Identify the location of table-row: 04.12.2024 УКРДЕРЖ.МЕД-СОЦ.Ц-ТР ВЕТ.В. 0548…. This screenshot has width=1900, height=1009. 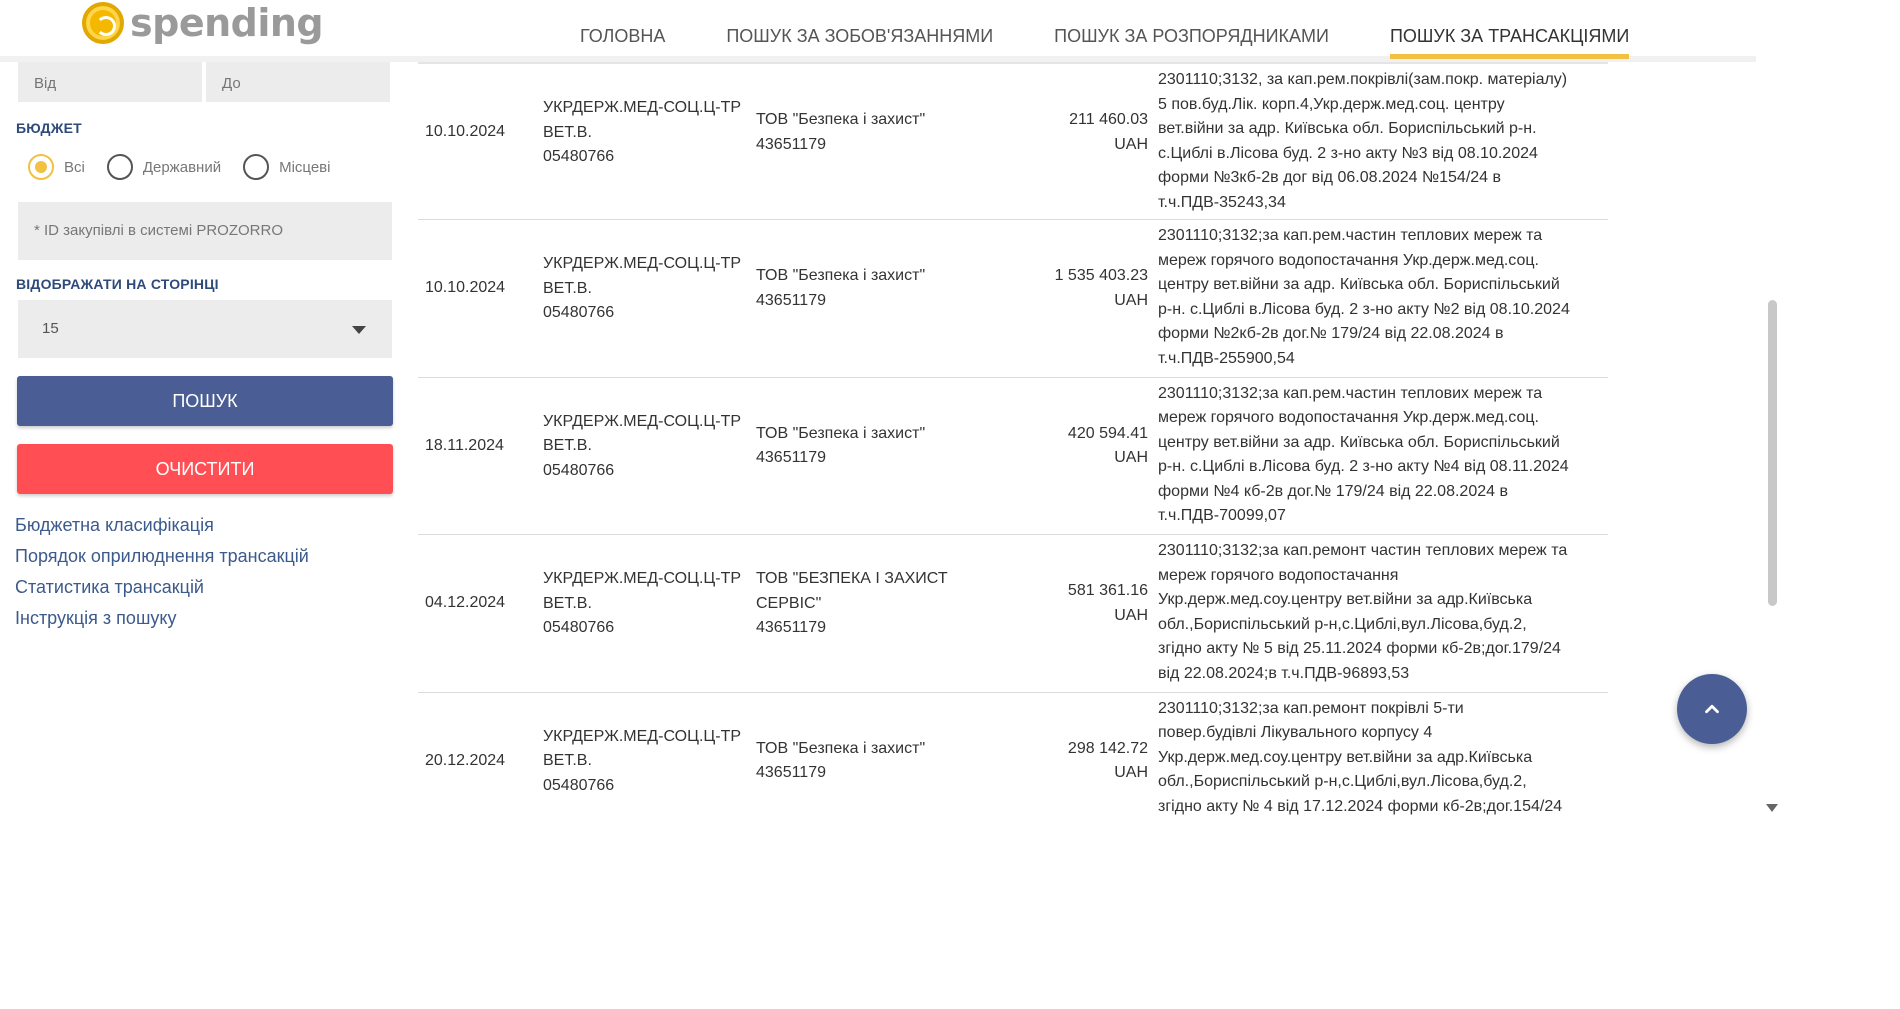
(1013, 613).